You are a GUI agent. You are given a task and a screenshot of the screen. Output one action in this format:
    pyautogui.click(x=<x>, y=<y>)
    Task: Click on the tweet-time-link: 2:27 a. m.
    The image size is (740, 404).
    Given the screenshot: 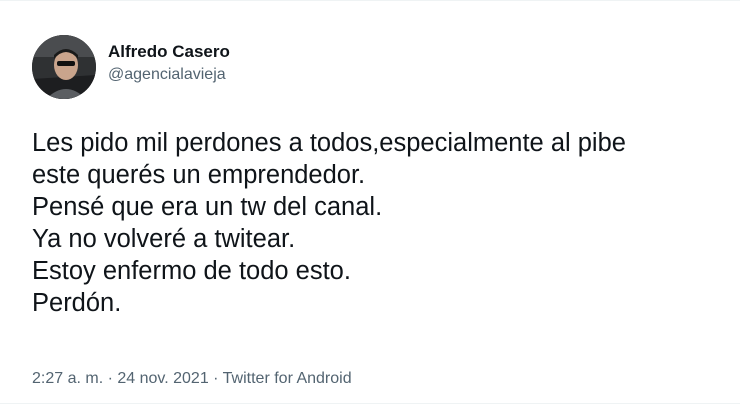 What is the action you would take?
    pyautogui.click(x=67, y=378)
    